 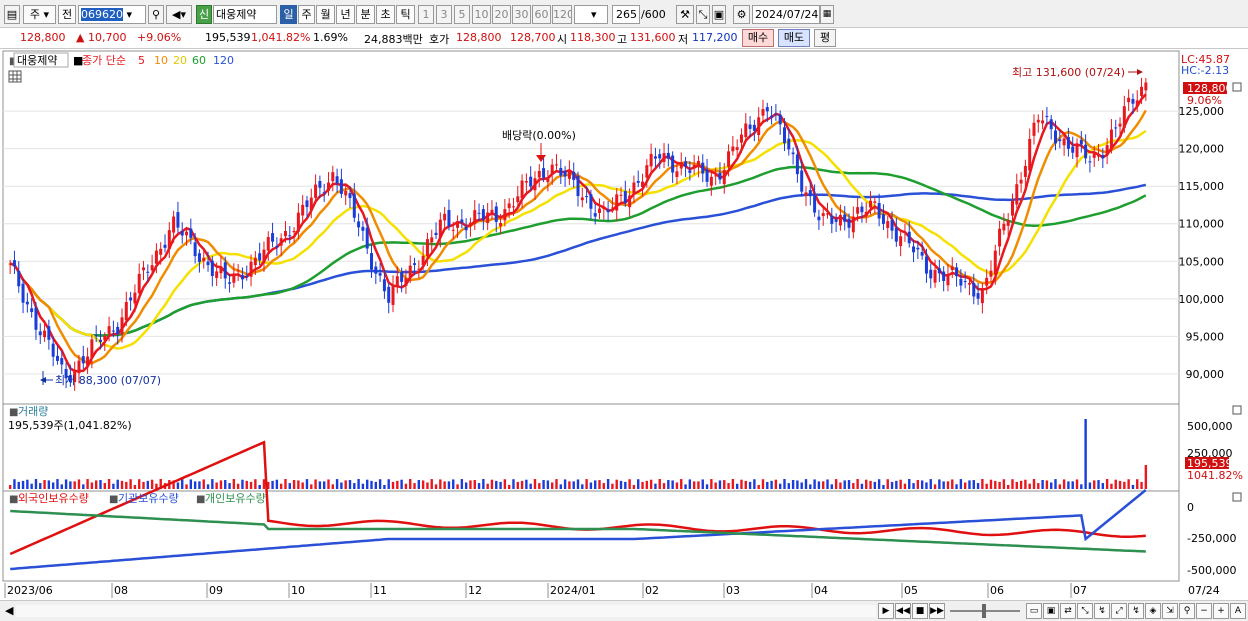 I want to click on period-tick: 틱, so click(x=405, y=14).